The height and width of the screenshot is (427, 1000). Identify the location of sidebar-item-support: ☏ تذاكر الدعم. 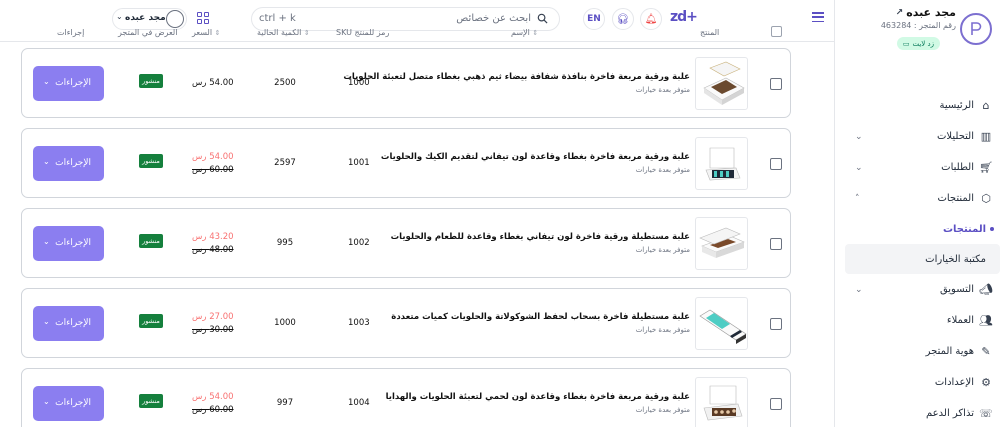
(917, 412).